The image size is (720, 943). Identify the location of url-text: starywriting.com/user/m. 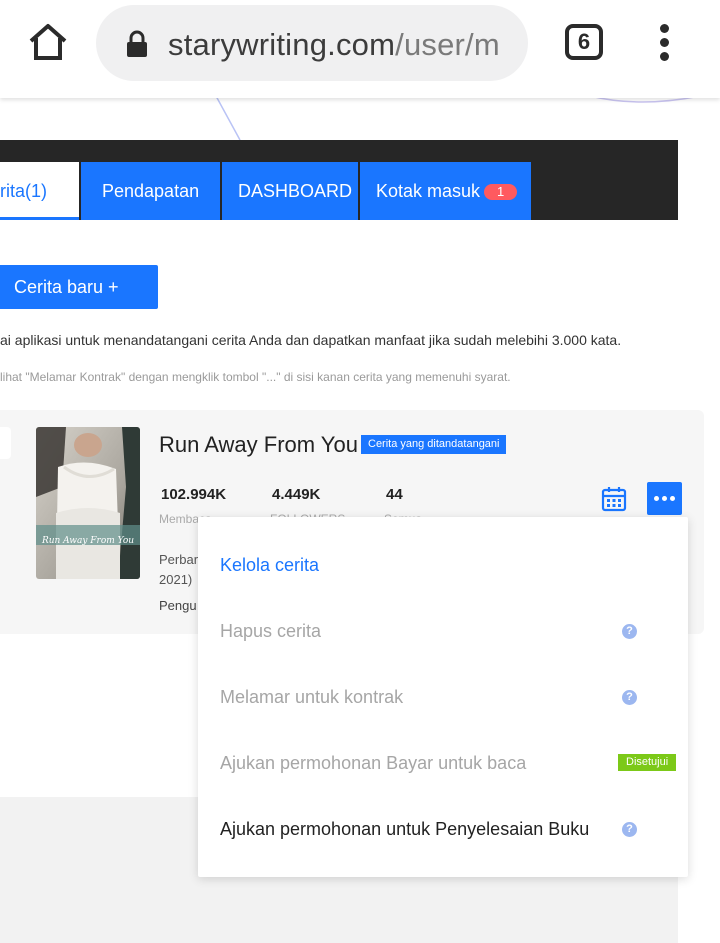
(334, 45).